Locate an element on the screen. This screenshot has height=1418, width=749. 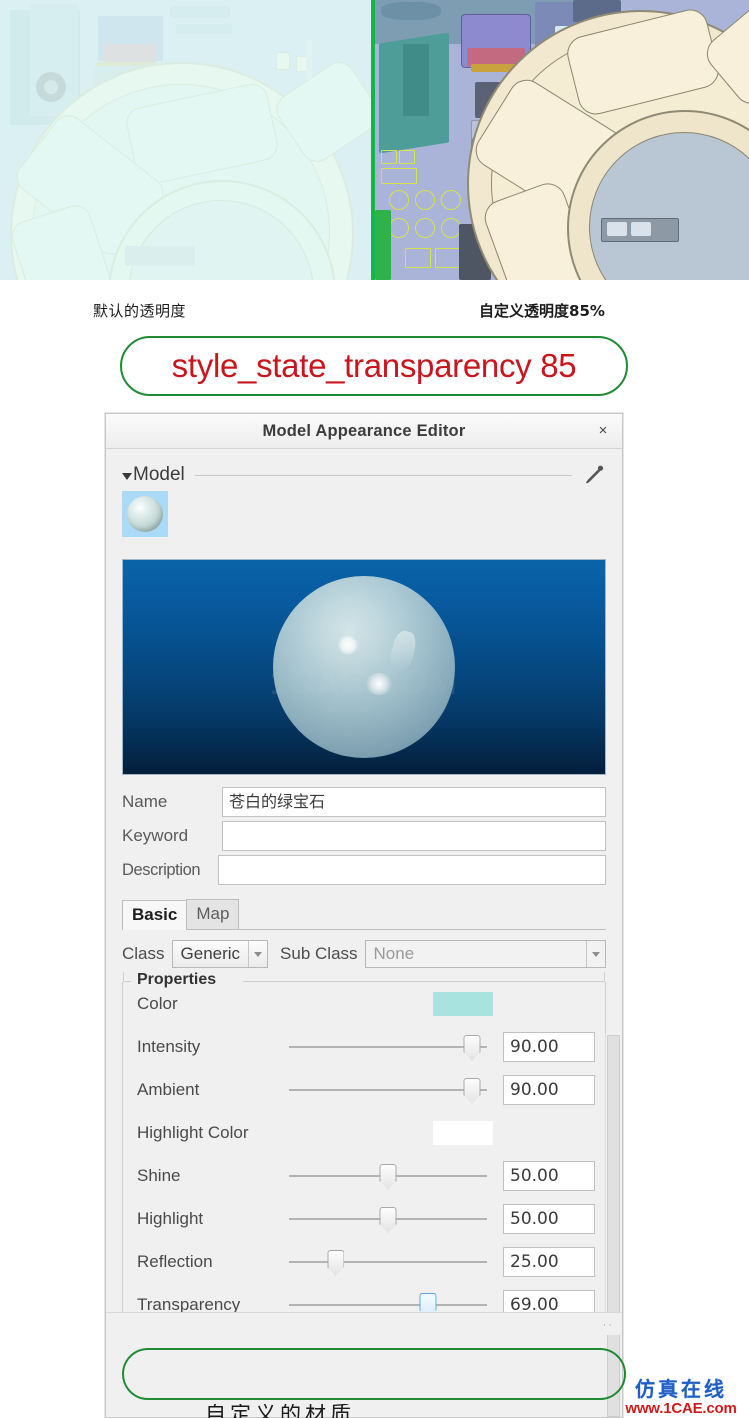
class-label: Class is located at coordinates (143, 953).